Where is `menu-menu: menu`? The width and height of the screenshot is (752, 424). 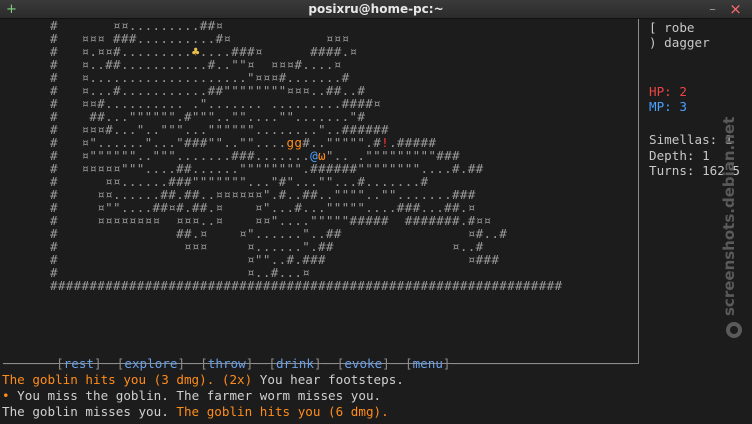 menu-menu: menu is located at coordinates (428, 363).